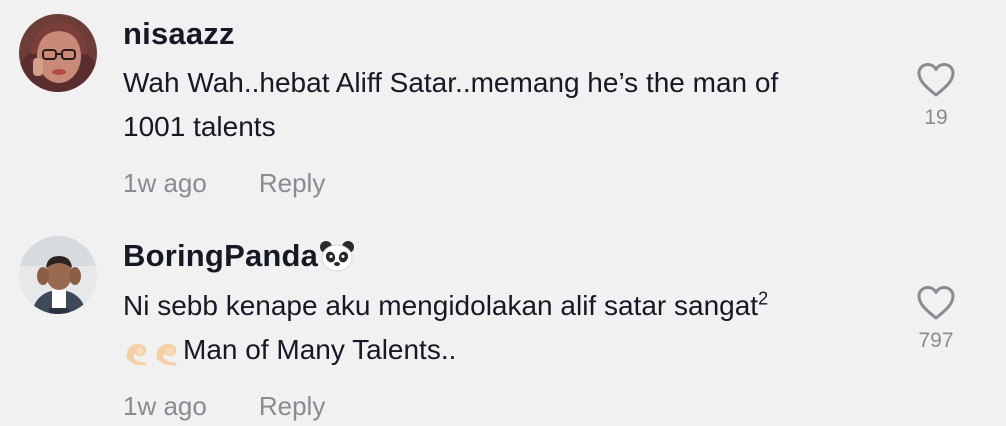 The height and width of the screenshot is (426, 1006). I want to click on panda-face-icon, so click(337, 256).